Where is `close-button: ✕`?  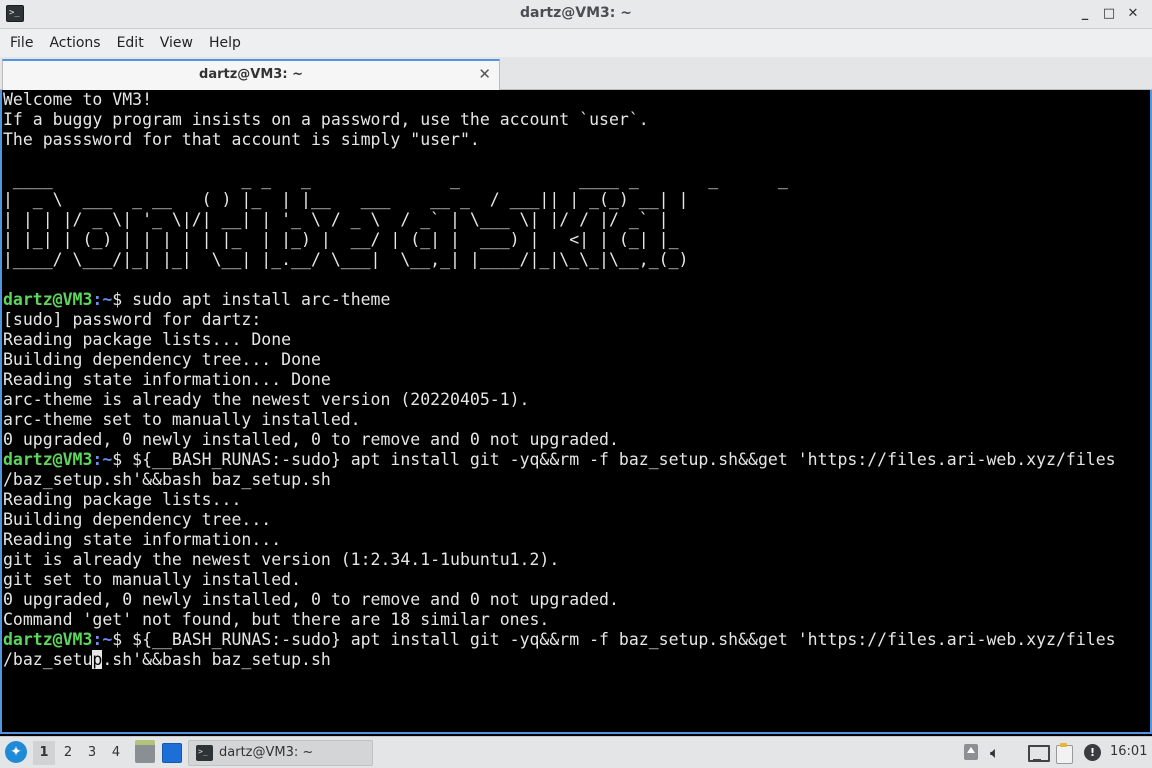
close-button: ✕ is located at coordinates (1133, 14).